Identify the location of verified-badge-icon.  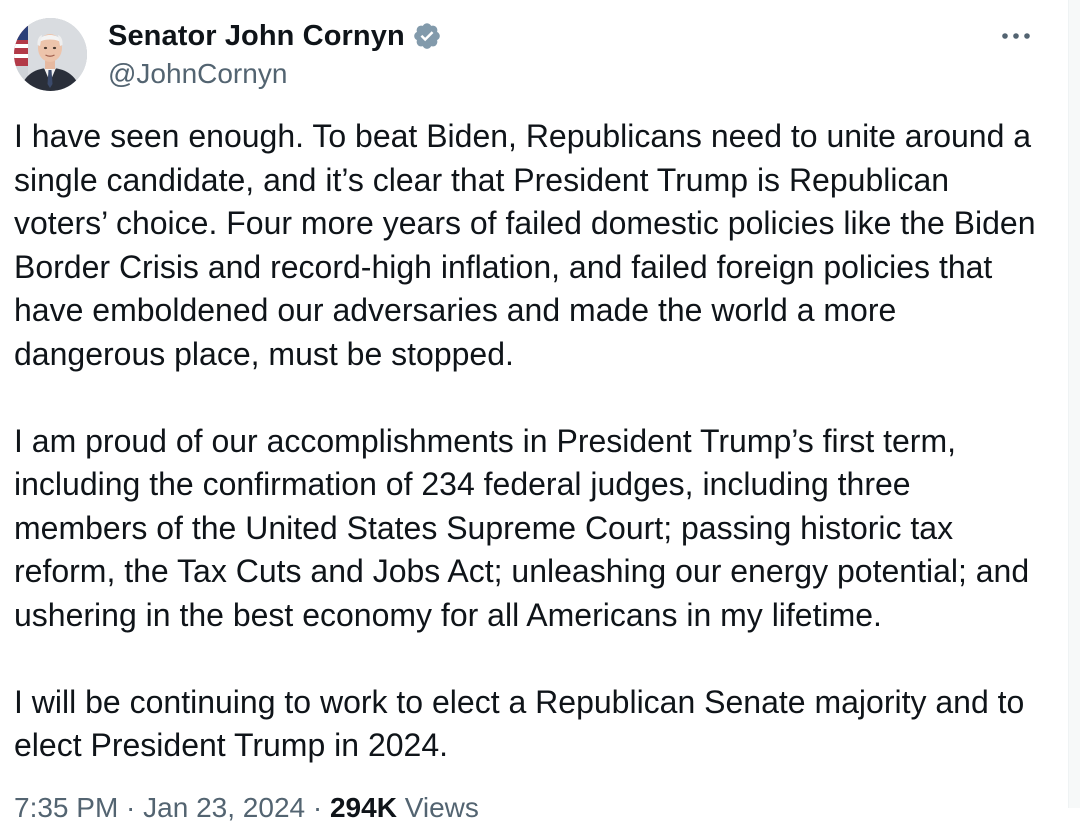
(427, 36).